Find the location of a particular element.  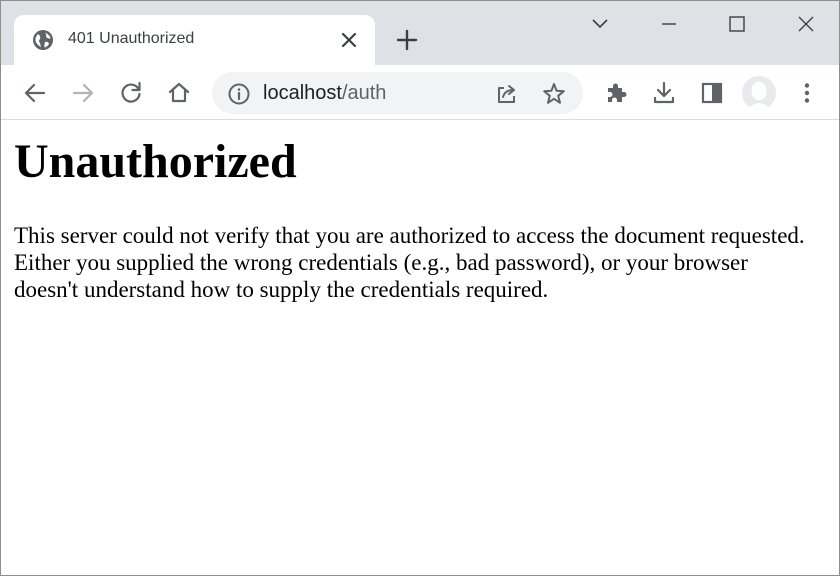

share-icon is located at coordinates (507, 94).